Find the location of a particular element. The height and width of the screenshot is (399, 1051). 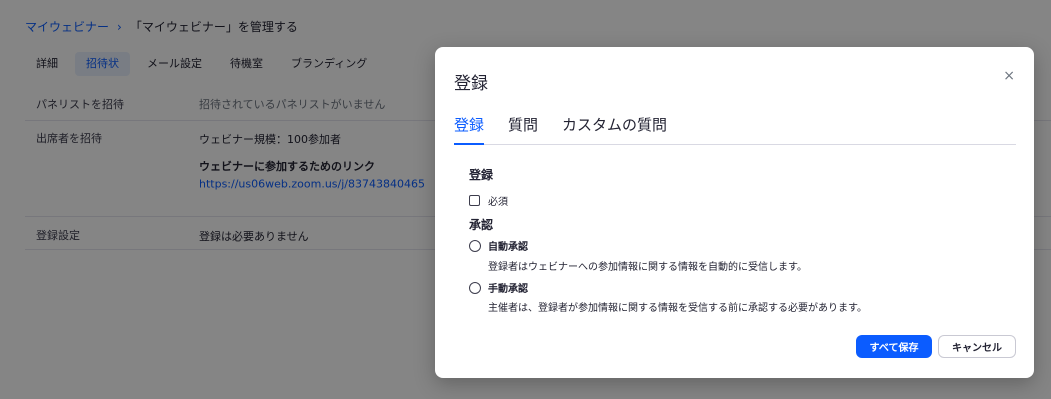

required-checkbox is located at coordinates (474, 200).